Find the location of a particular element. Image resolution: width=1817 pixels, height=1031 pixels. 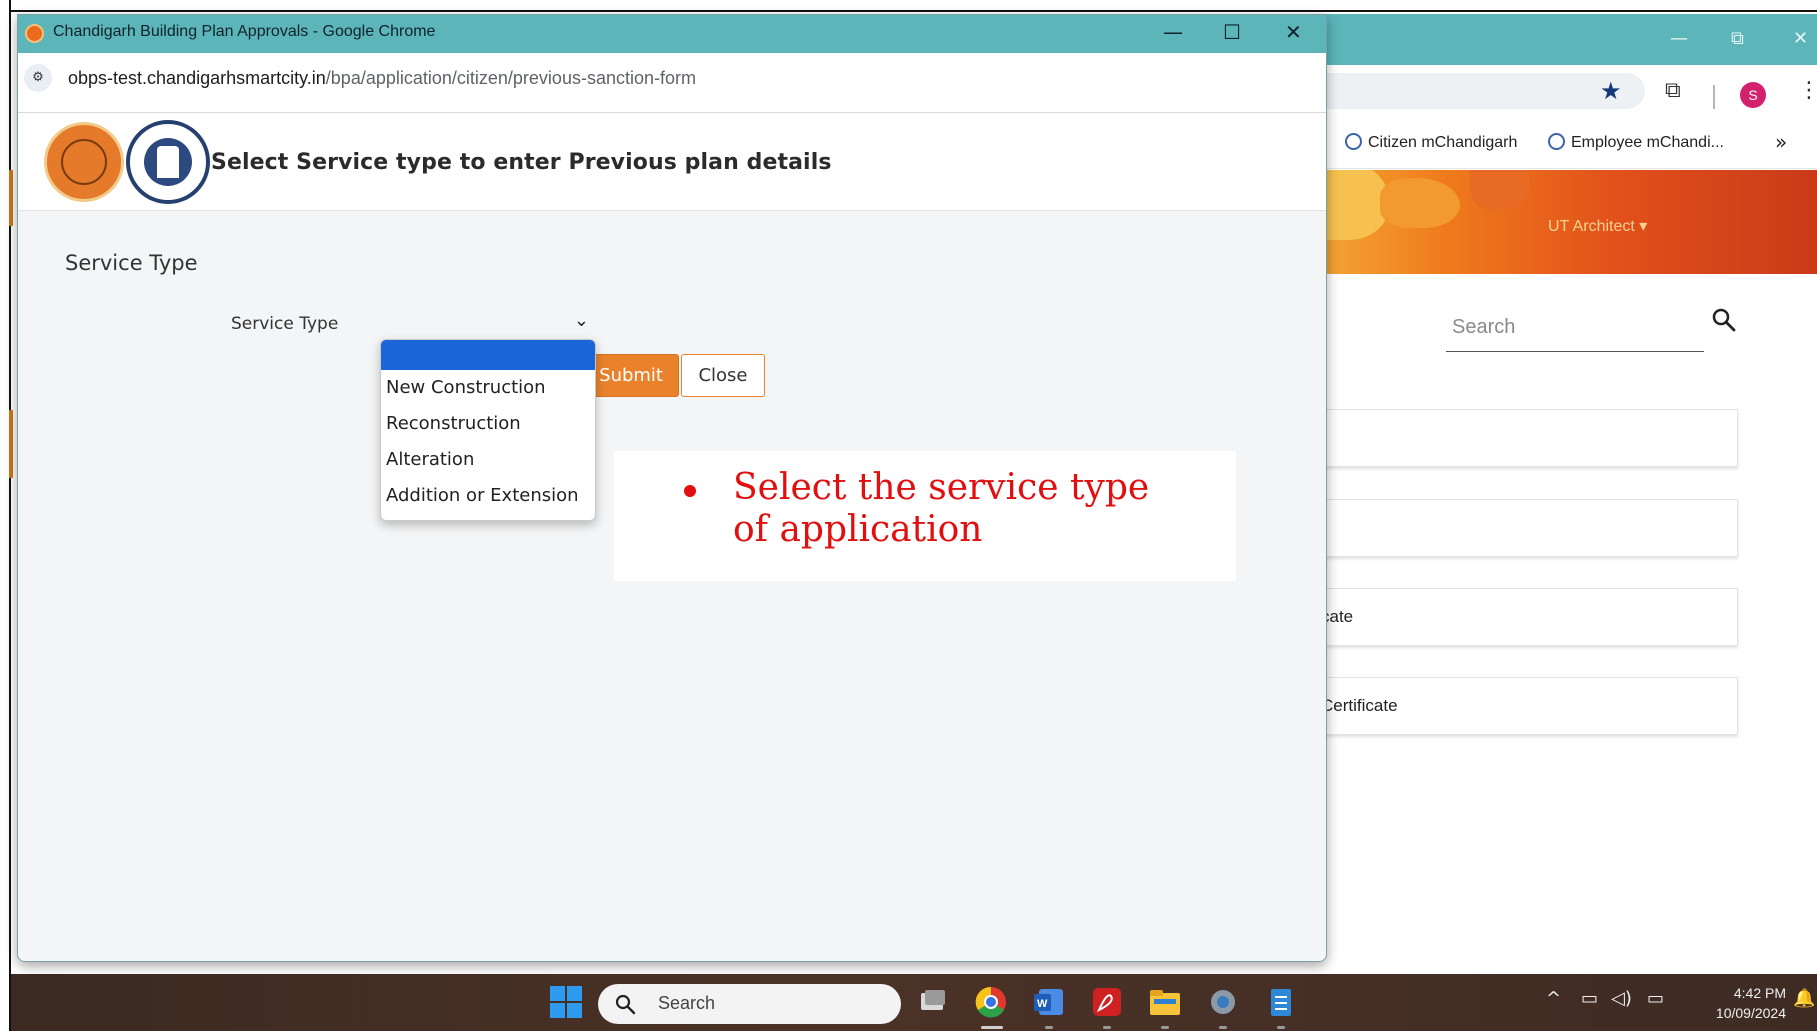

battery-icon: ▭ is located at coordinates (1655, 998).